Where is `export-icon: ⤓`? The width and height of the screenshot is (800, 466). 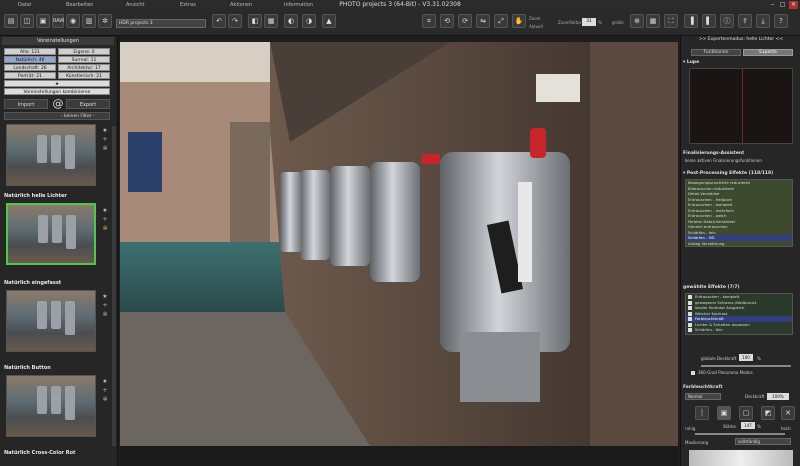 export-icon: ⤓ is located at coordinates (763, 21).